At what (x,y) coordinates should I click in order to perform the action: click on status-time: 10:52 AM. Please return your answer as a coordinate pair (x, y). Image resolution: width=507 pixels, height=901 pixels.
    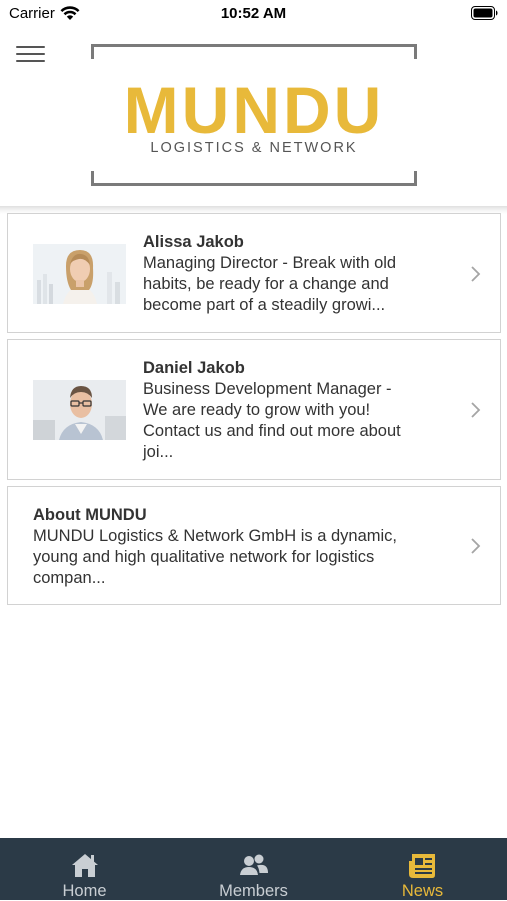
    Looking at the image, I should click on (253, 13).